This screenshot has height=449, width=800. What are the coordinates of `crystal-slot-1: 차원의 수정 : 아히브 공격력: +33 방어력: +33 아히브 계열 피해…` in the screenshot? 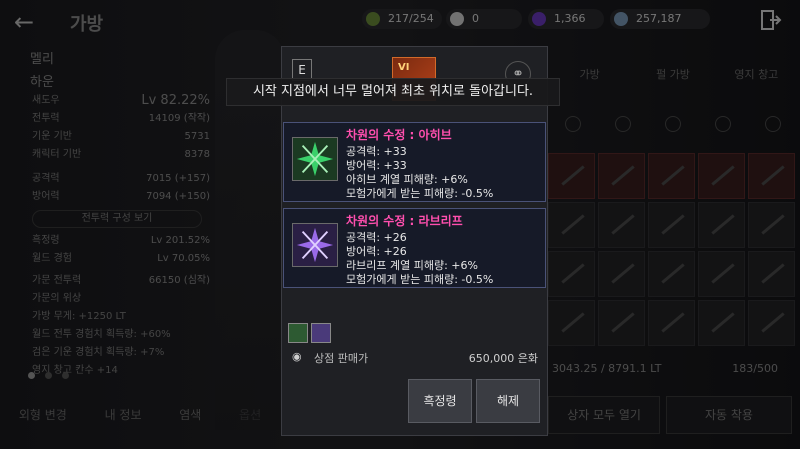 It's located at (414, 162).